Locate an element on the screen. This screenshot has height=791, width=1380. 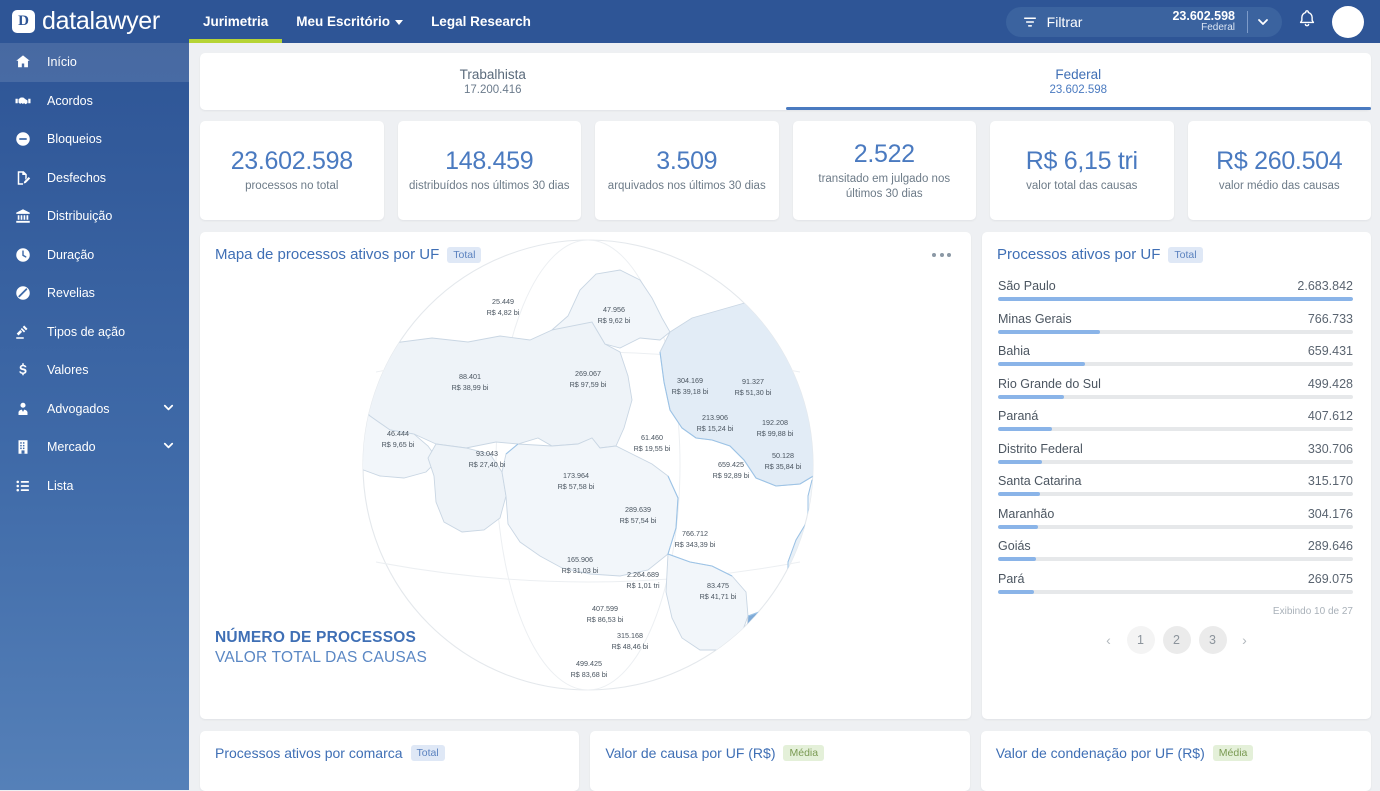
ranking-item-name: Paraná is located at coordinates (1018, 416).